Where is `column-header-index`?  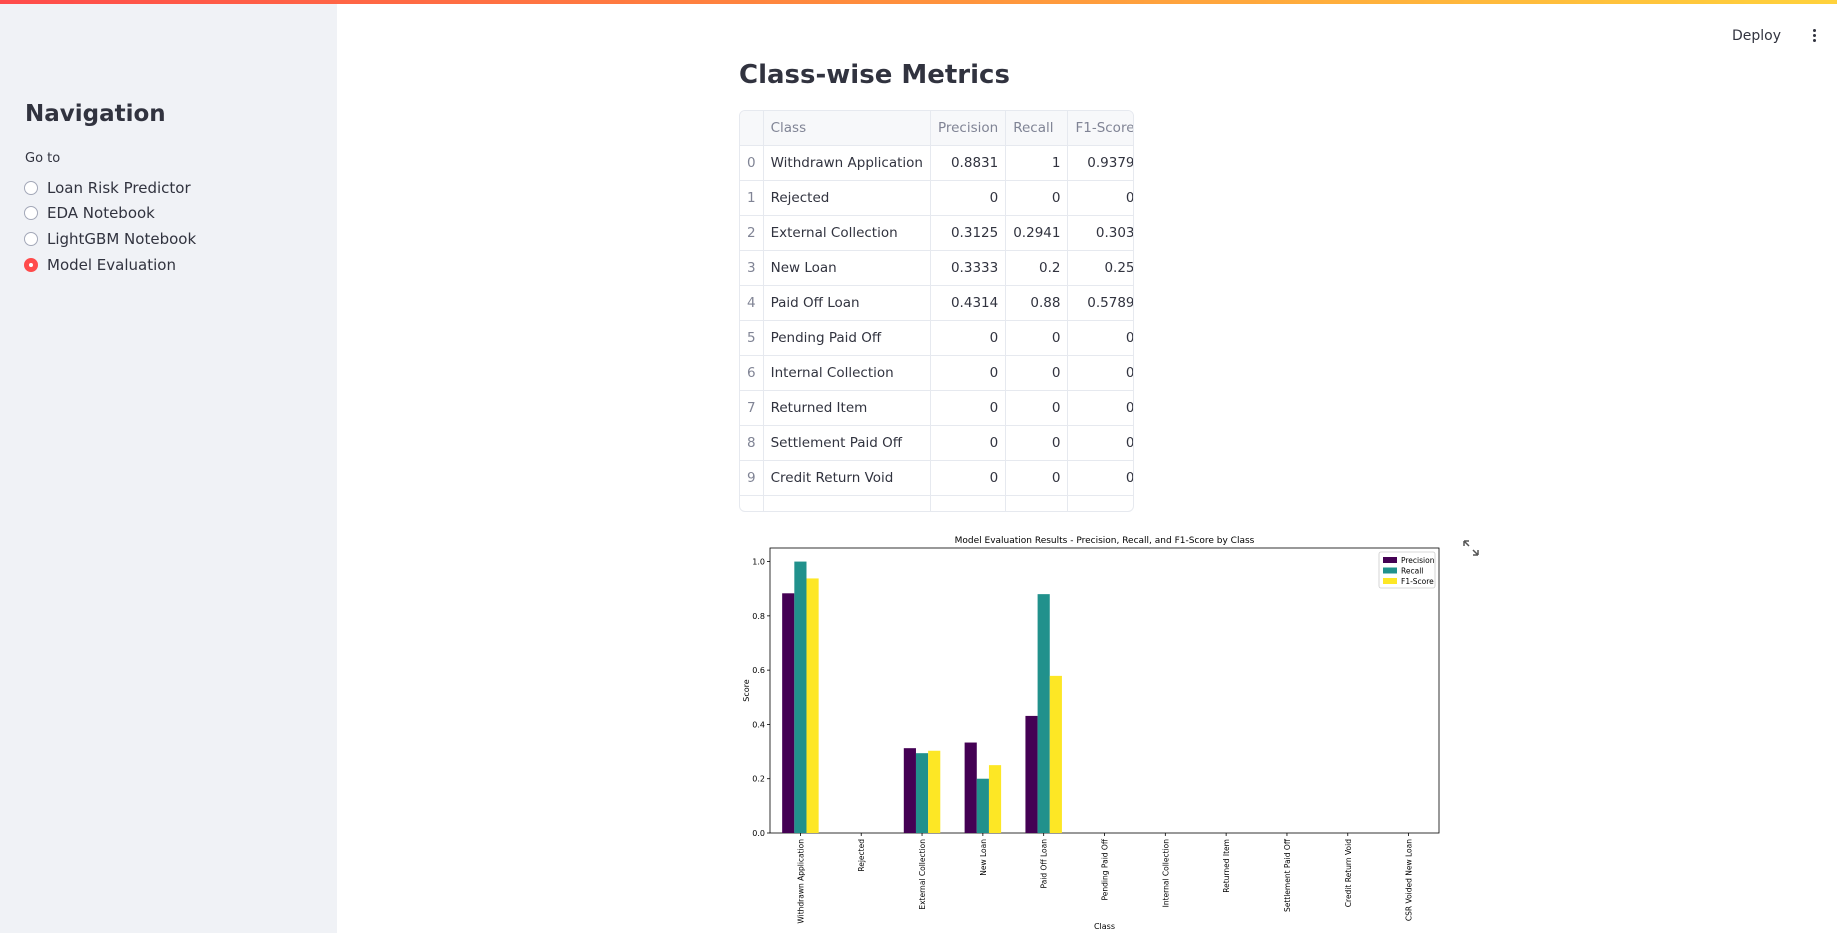
column-header-index is located at coordinates (752, 128).